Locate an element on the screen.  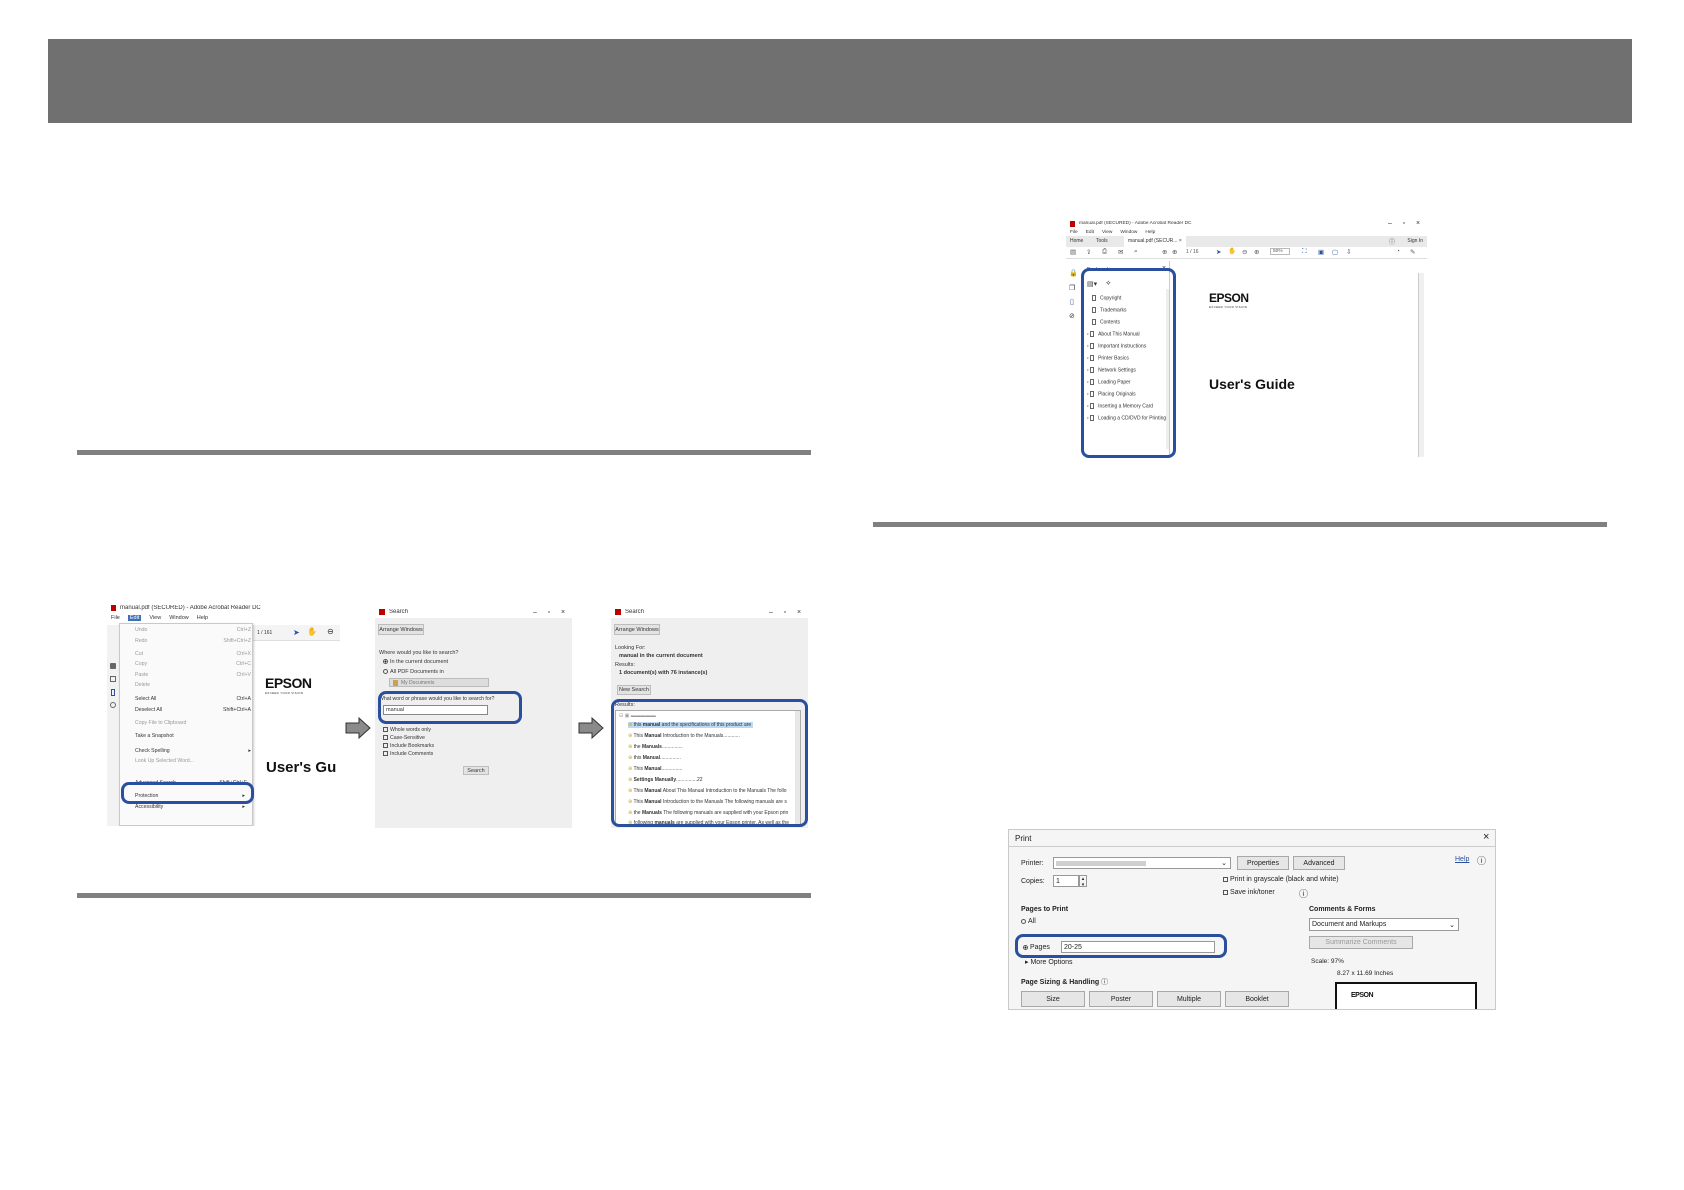
checkbox-include-bookmarks: Include Bookmarks is located at coordinates (408, 746).